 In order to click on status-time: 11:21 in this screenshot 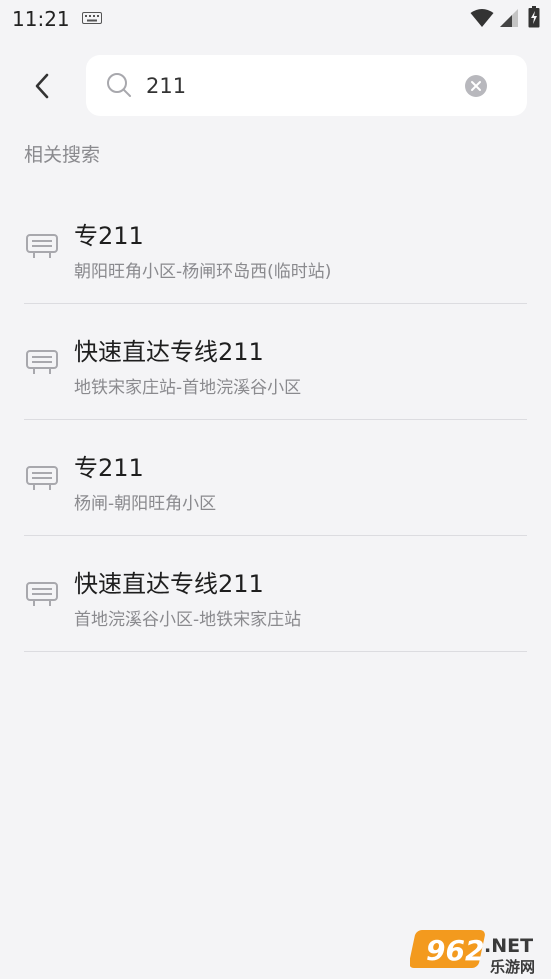, I will do `click(41, 19)`.